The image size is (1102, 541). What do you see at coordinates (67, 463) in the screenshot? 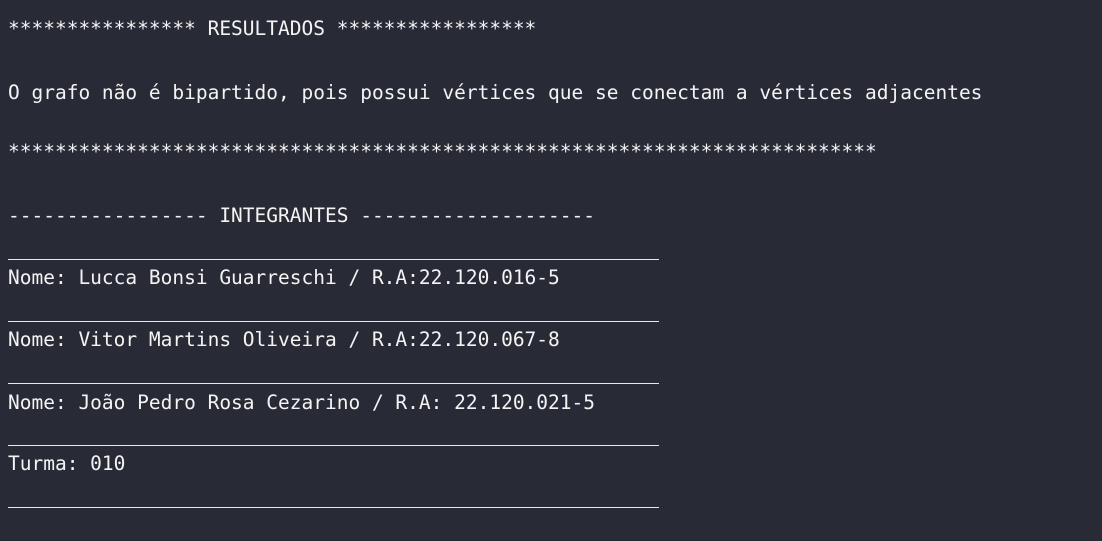
I see `class-line: Turma: 010` at bounding box center [67, 463].